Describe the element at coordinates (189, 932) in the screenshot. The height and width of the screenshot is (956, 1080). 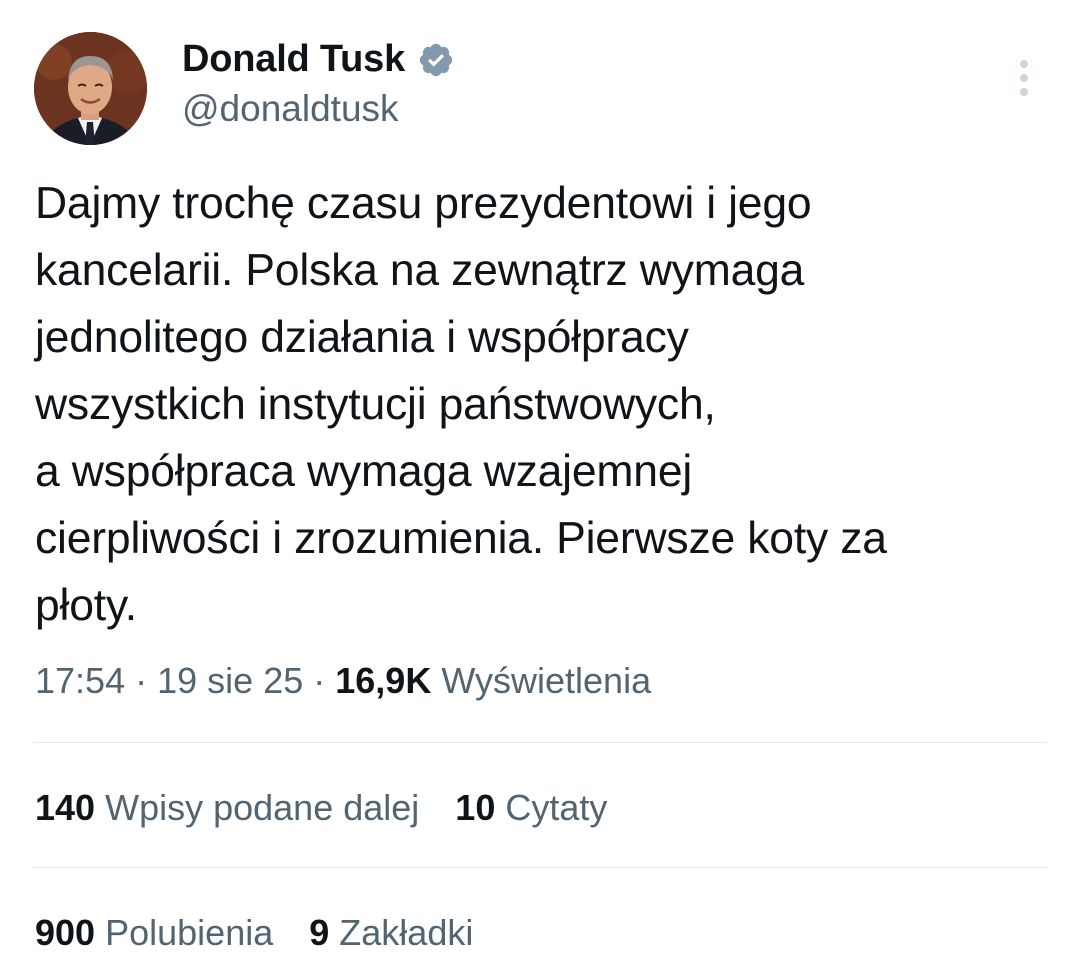
I see `likes-label: Polubienia` at that location.